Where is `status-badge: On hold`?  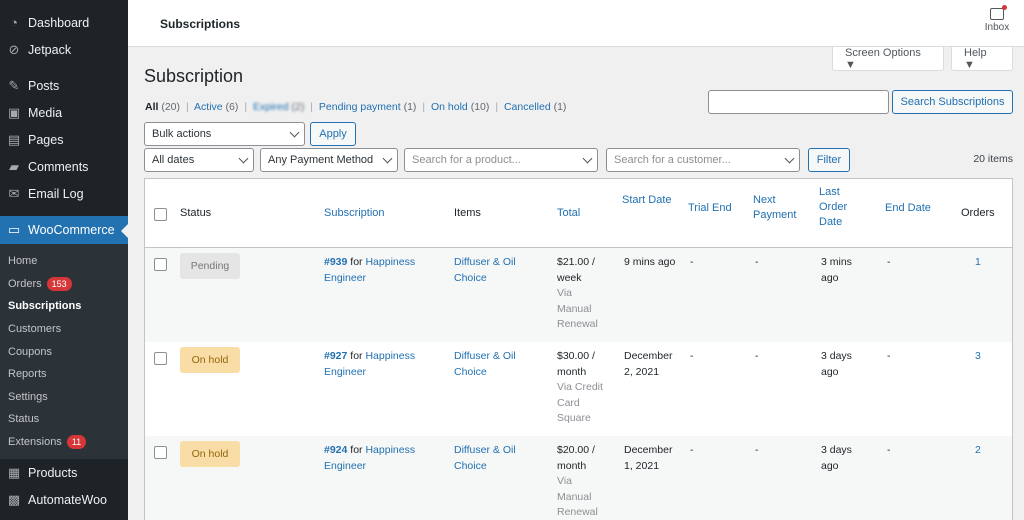
status-badge: On hold is located at coordinates (210, 360).